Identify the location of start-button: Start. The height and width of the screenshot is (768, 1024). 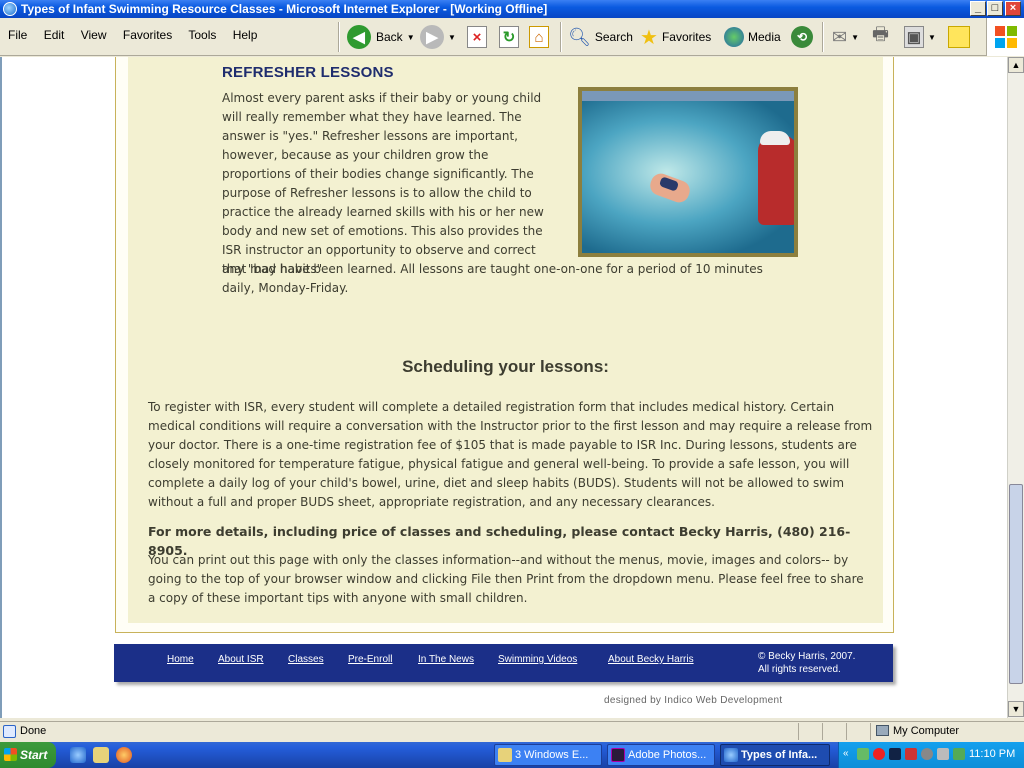
(28, 755).